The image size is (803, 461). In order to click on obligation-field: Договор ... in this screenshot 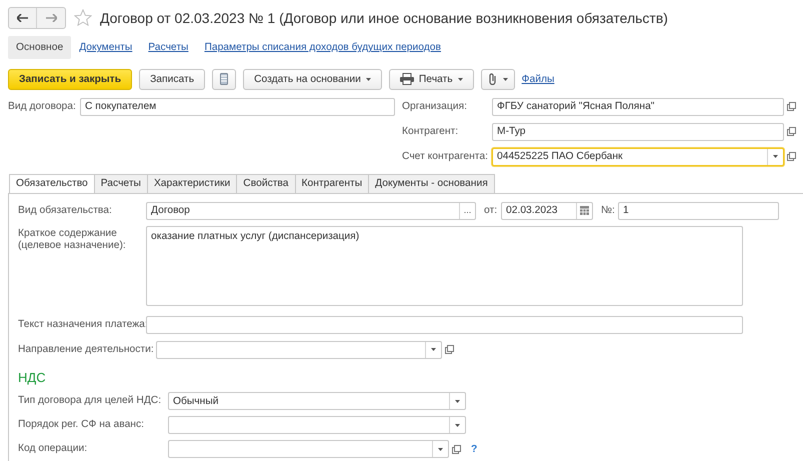, I will do `click(311, 211)`.